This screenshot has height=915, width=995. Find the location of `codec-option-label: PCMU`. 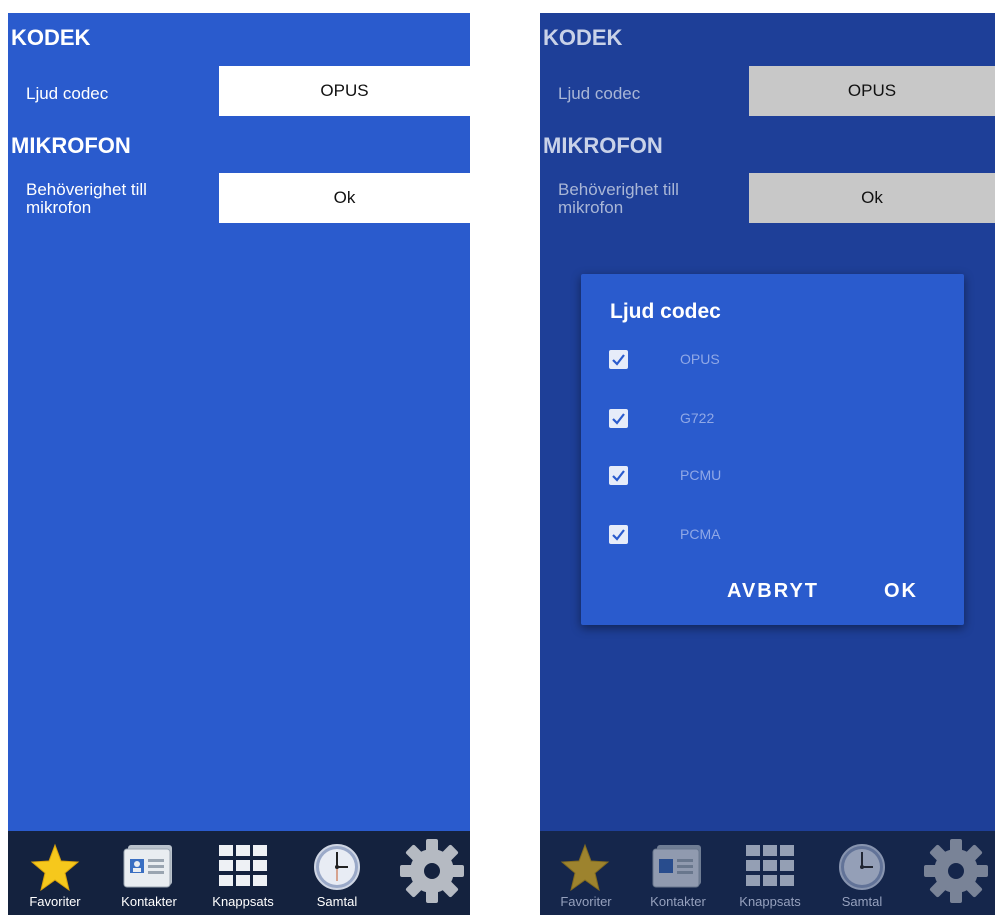

codec-option-label: PCMU is located at coordinates (701, 475).